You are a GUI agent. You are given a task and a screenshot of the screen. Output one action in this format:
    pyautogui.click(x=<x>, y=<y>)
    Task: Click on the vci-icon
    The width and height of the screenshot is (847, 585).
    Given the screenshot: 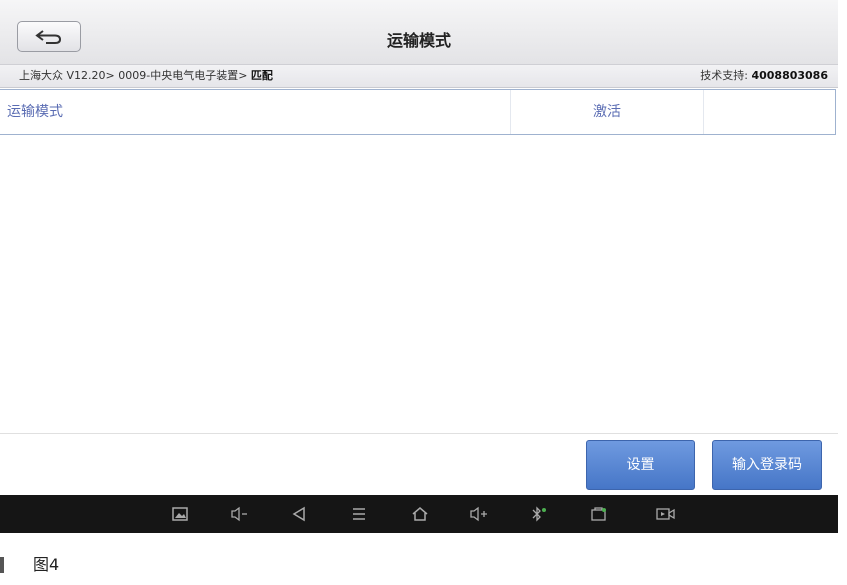 What is the action you would take?
    pyautogui.click(x=599, y=514)
    